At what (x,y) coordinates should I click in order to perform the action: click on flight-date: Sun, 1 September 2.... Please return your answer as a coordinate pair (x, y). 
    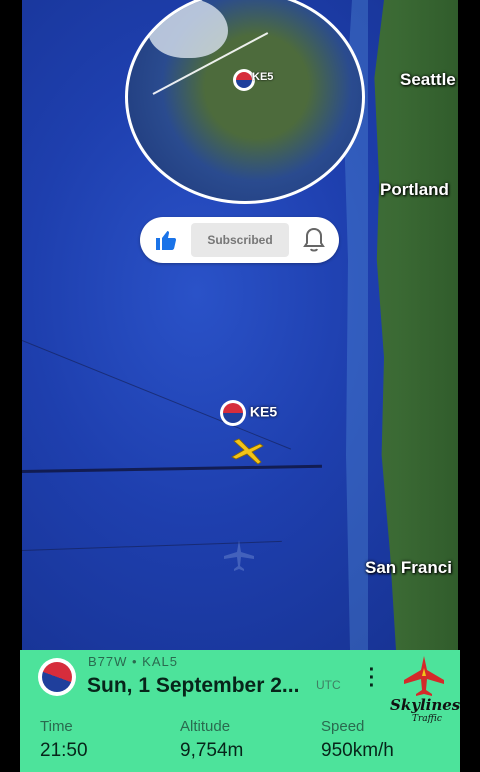
    Looking at the image, I should click on (193, 685).